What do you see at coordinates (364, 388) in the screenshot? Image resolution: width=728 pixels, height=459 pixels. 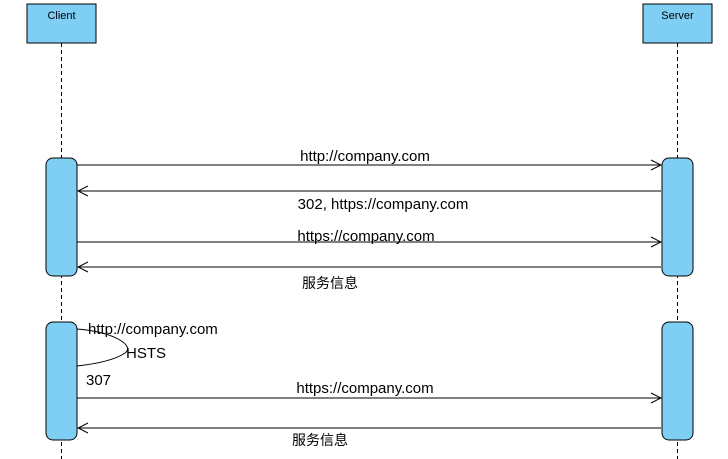 I see `message-label-https-request-2: https://company.com` at bounding box center [364, 388].